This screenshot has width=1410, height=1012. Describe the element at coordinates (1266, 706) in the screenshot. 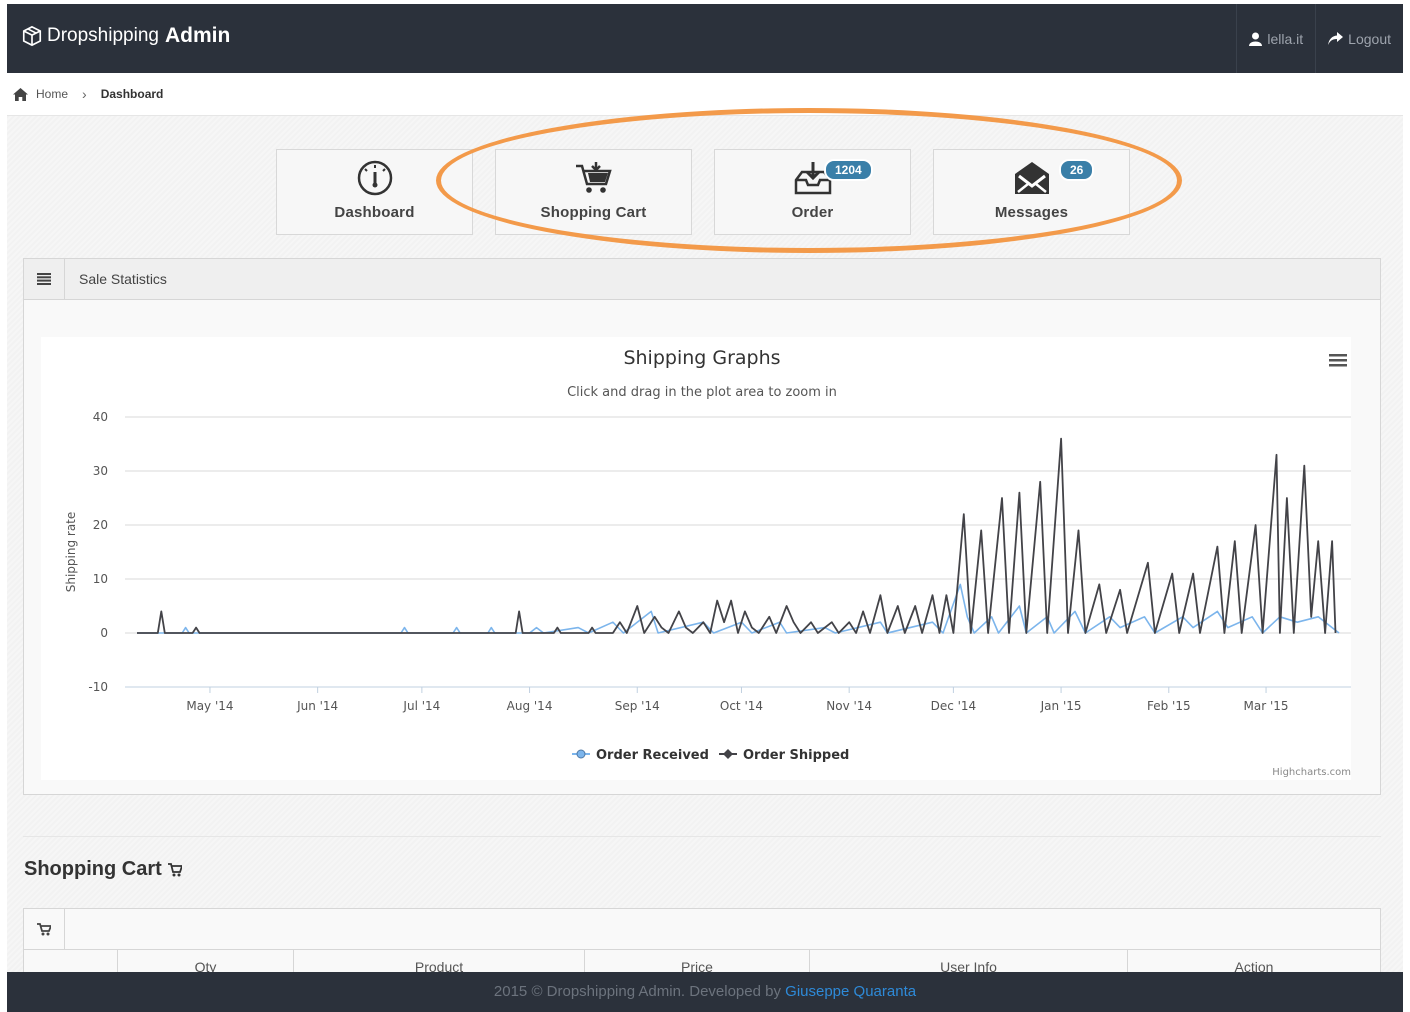

I see `x-tick-label: Mar '15` at that location.